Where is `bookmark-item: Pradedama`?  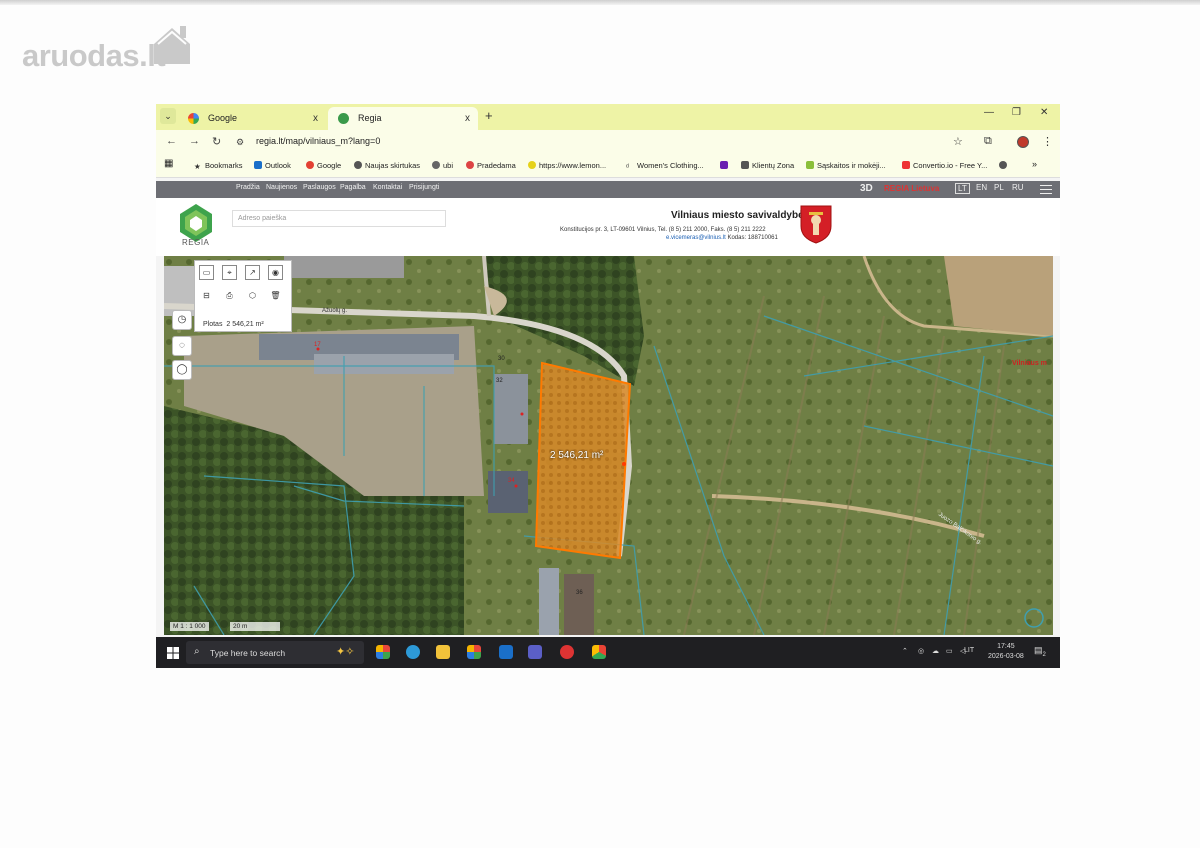
bookmark-item: Pradedama is located at coordinates (491, 165).